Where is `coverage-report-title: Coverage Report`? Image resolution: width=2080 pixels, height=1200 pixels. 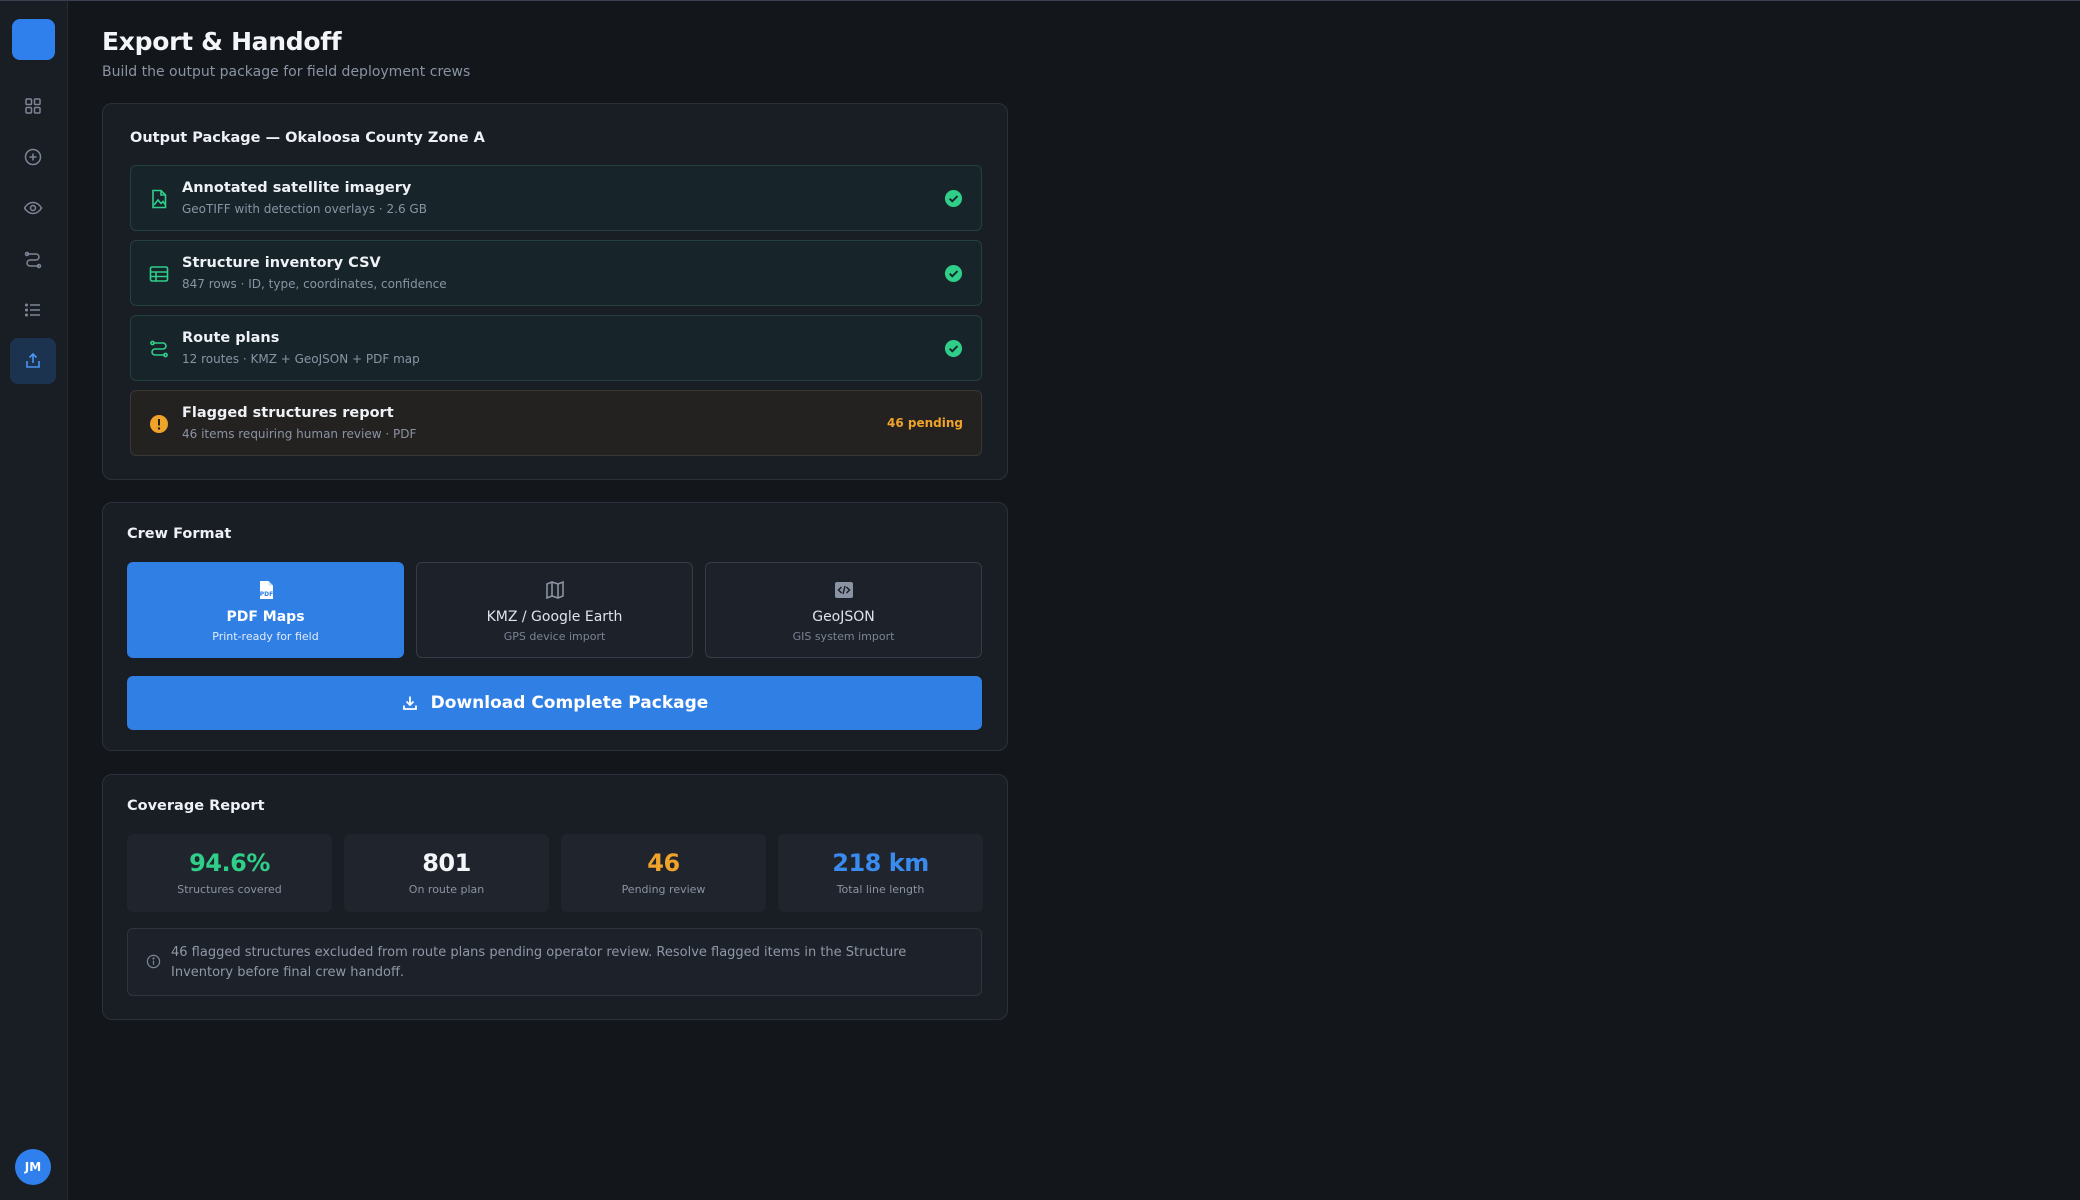 coverage-report-title: Coverage Report is located at coordinates (196, 806).